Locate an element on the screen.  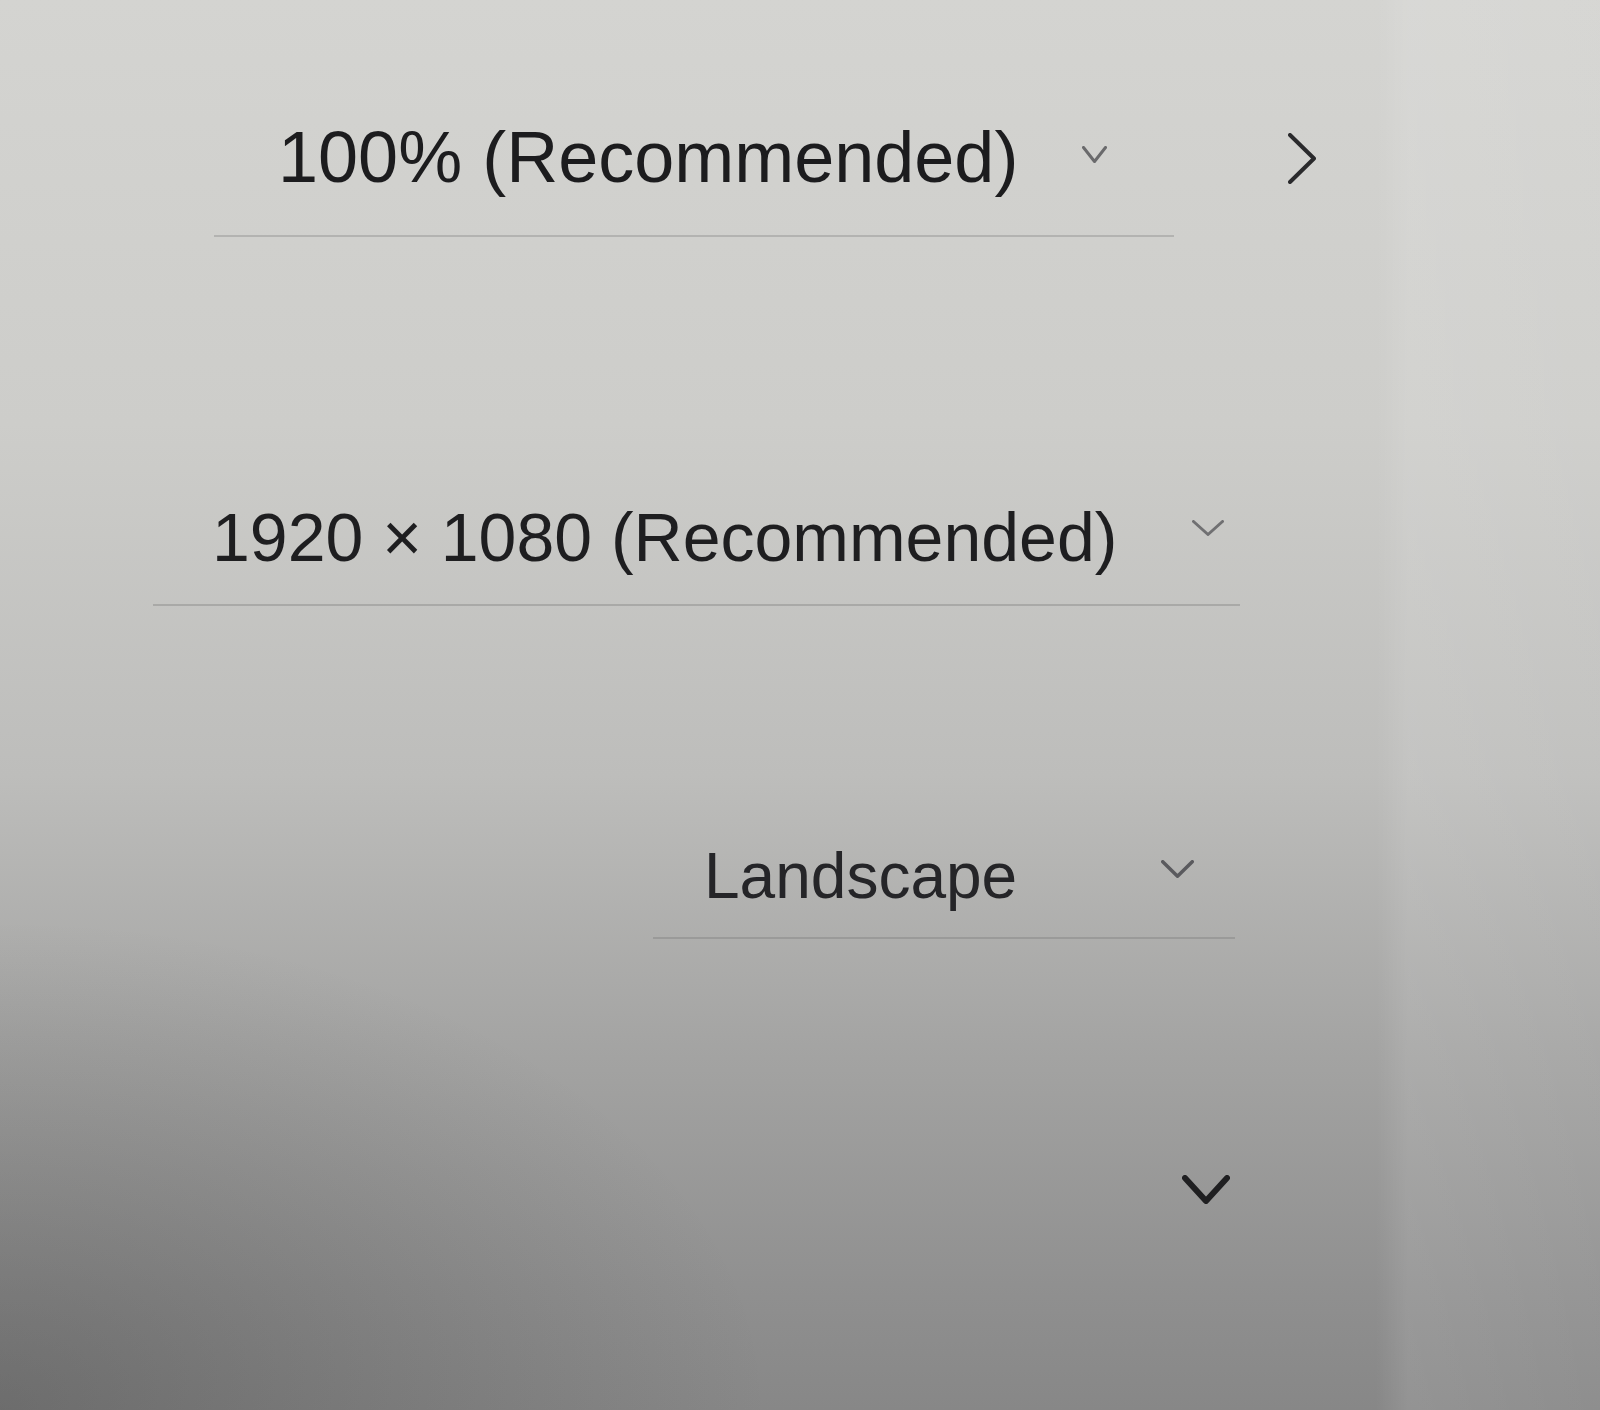
dropdown: 100% (Recommended) is located at coordinates (694, 163).